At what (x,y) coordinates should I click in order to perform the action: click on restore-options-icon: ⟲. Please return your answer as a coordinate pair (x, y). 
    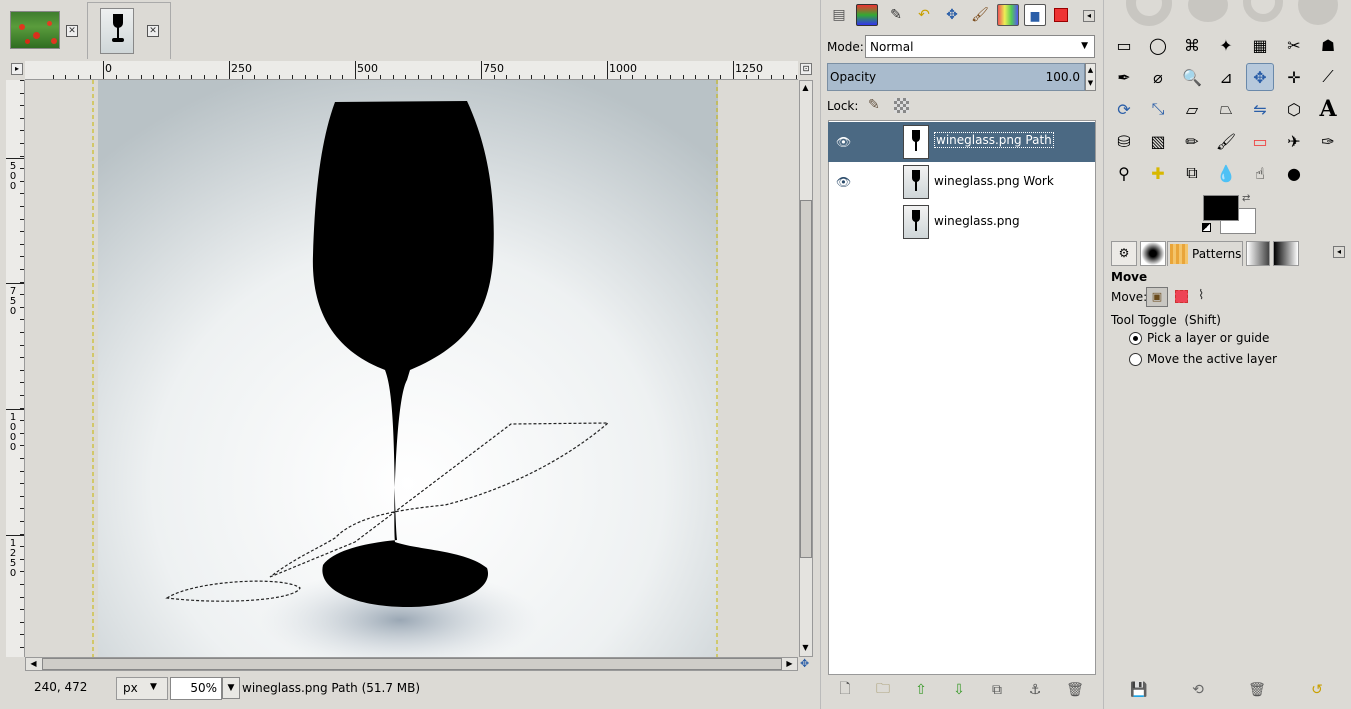
    Looking at the image, I should click on (1198, 690).